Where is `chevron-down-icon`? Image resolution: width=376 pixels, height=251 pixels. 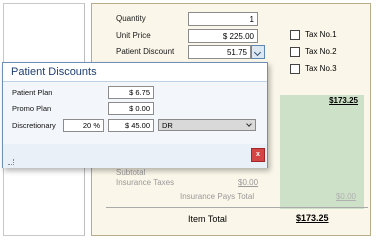 chevron-down-icon is located at coordinates (249, 124).